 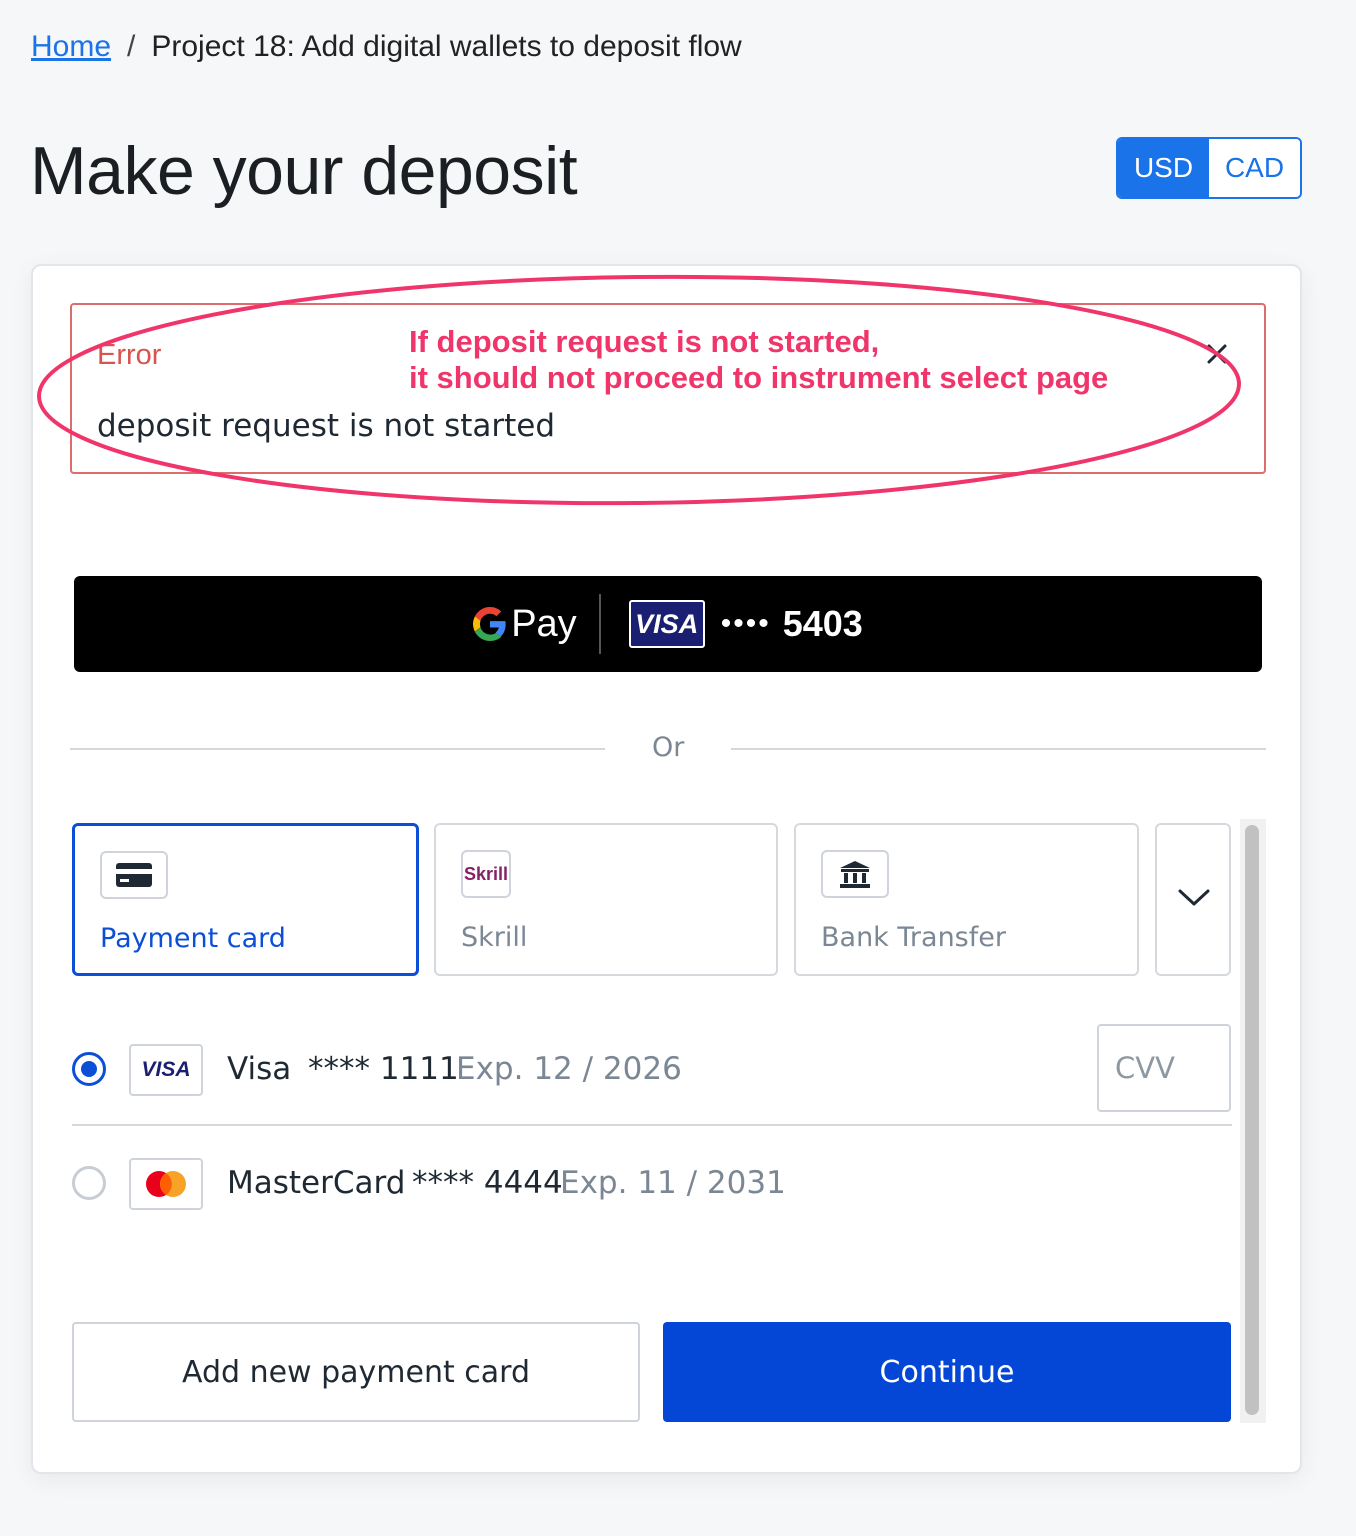 What do you see at coordinates (673, 1183) in the screenshot?
I see `card-expiry: Exp. 11 / 2031` at bounding box center [673, 1183].